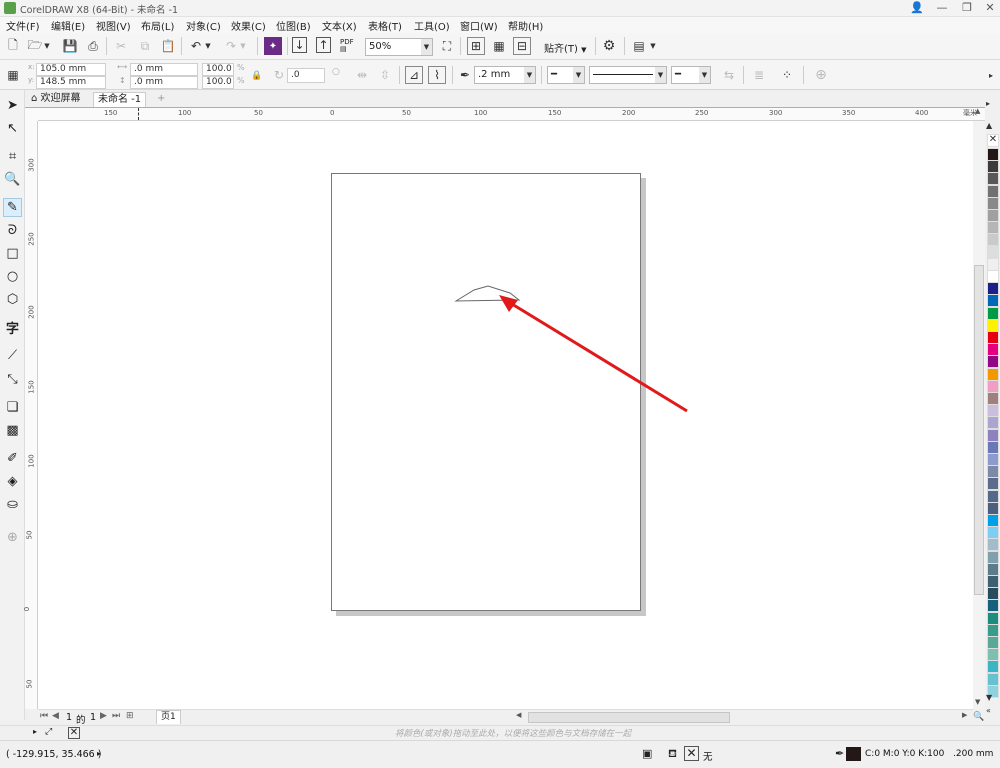  Describe the element at coordinates (905, 754) in the screenshot. I see `outline-color-label: C:0 M:0 Y:0 K:100` at that location.